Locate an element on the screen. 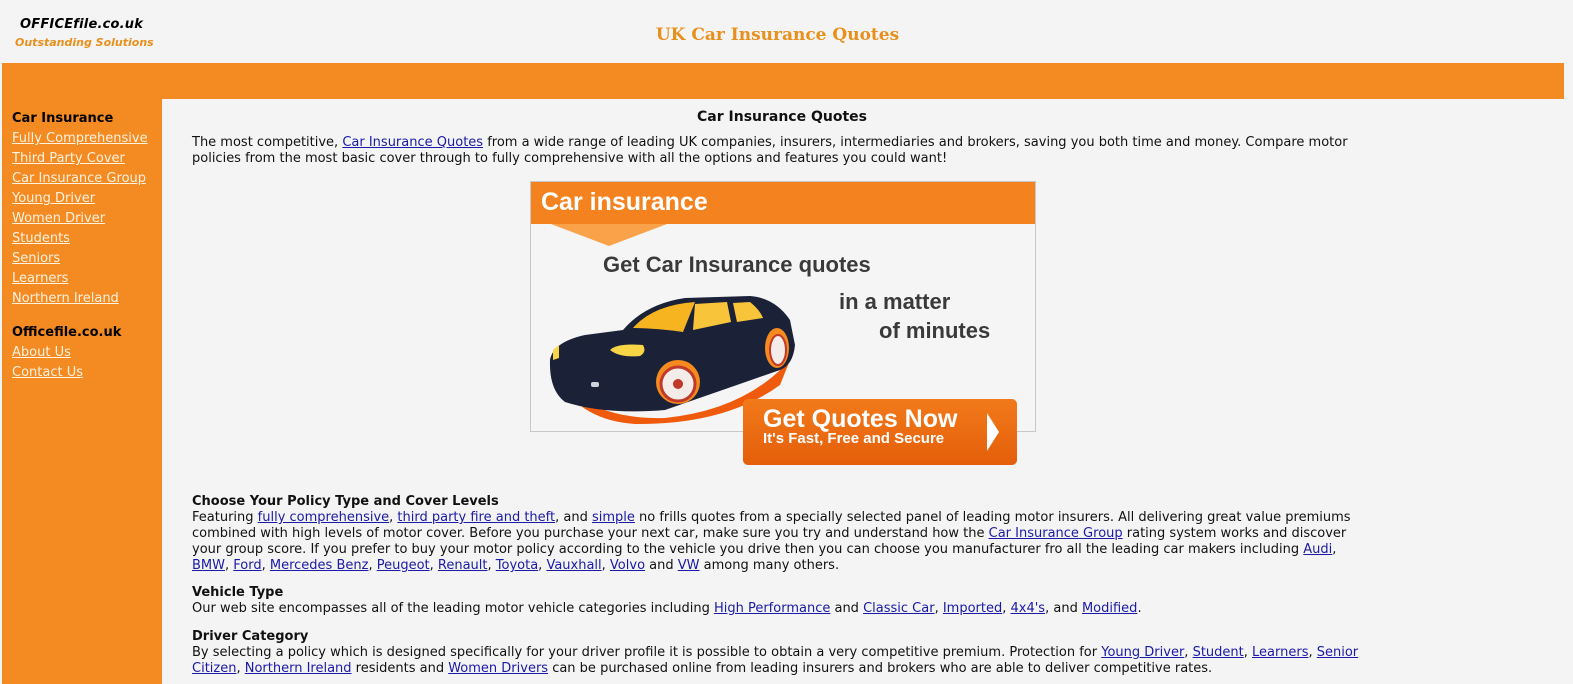 This screenshot has width=1573, height=684. vehicle-heading: Vehicle Type is located at coordinates (238, 592).